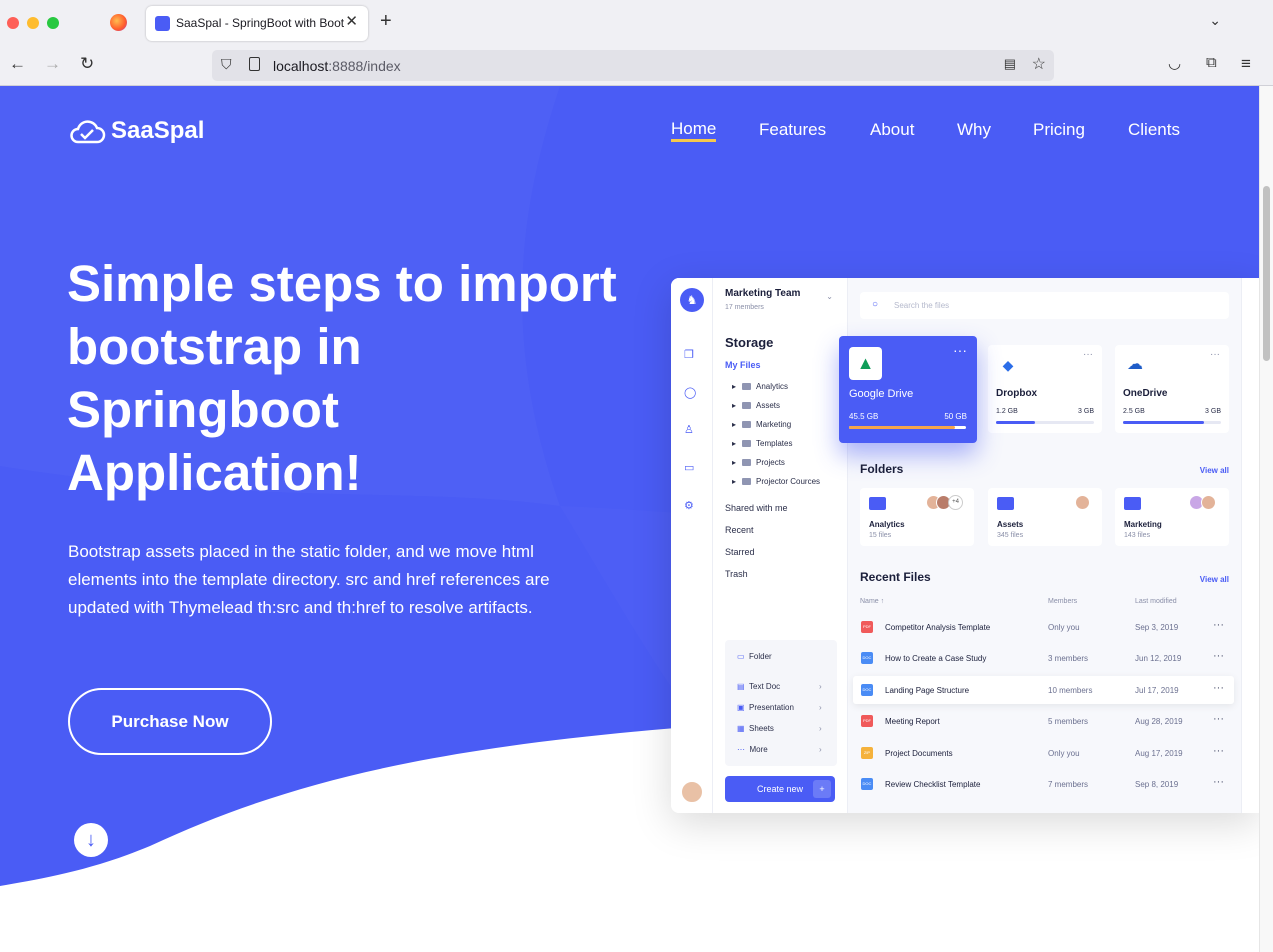  I want to click on close-window-button, so click(13, 23).